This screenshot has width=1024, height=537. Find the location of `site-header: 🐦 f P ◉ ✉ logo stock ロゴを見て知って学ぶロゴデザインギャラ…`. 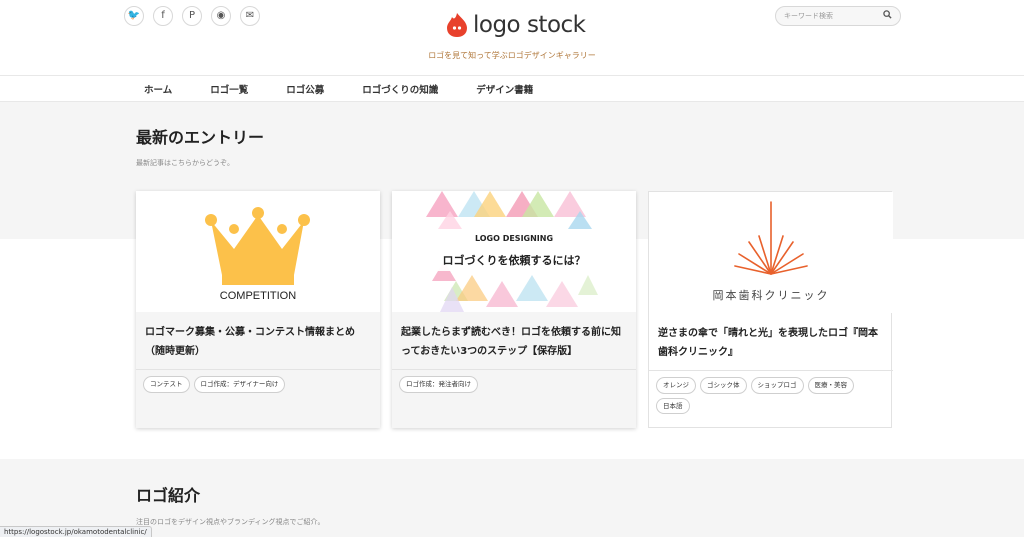

site-header: 🐦 f P ◉ ✉ logo stock ロゴを見て知って学ぶロゴデザインギャラ… is located at coordinates (512, 38).